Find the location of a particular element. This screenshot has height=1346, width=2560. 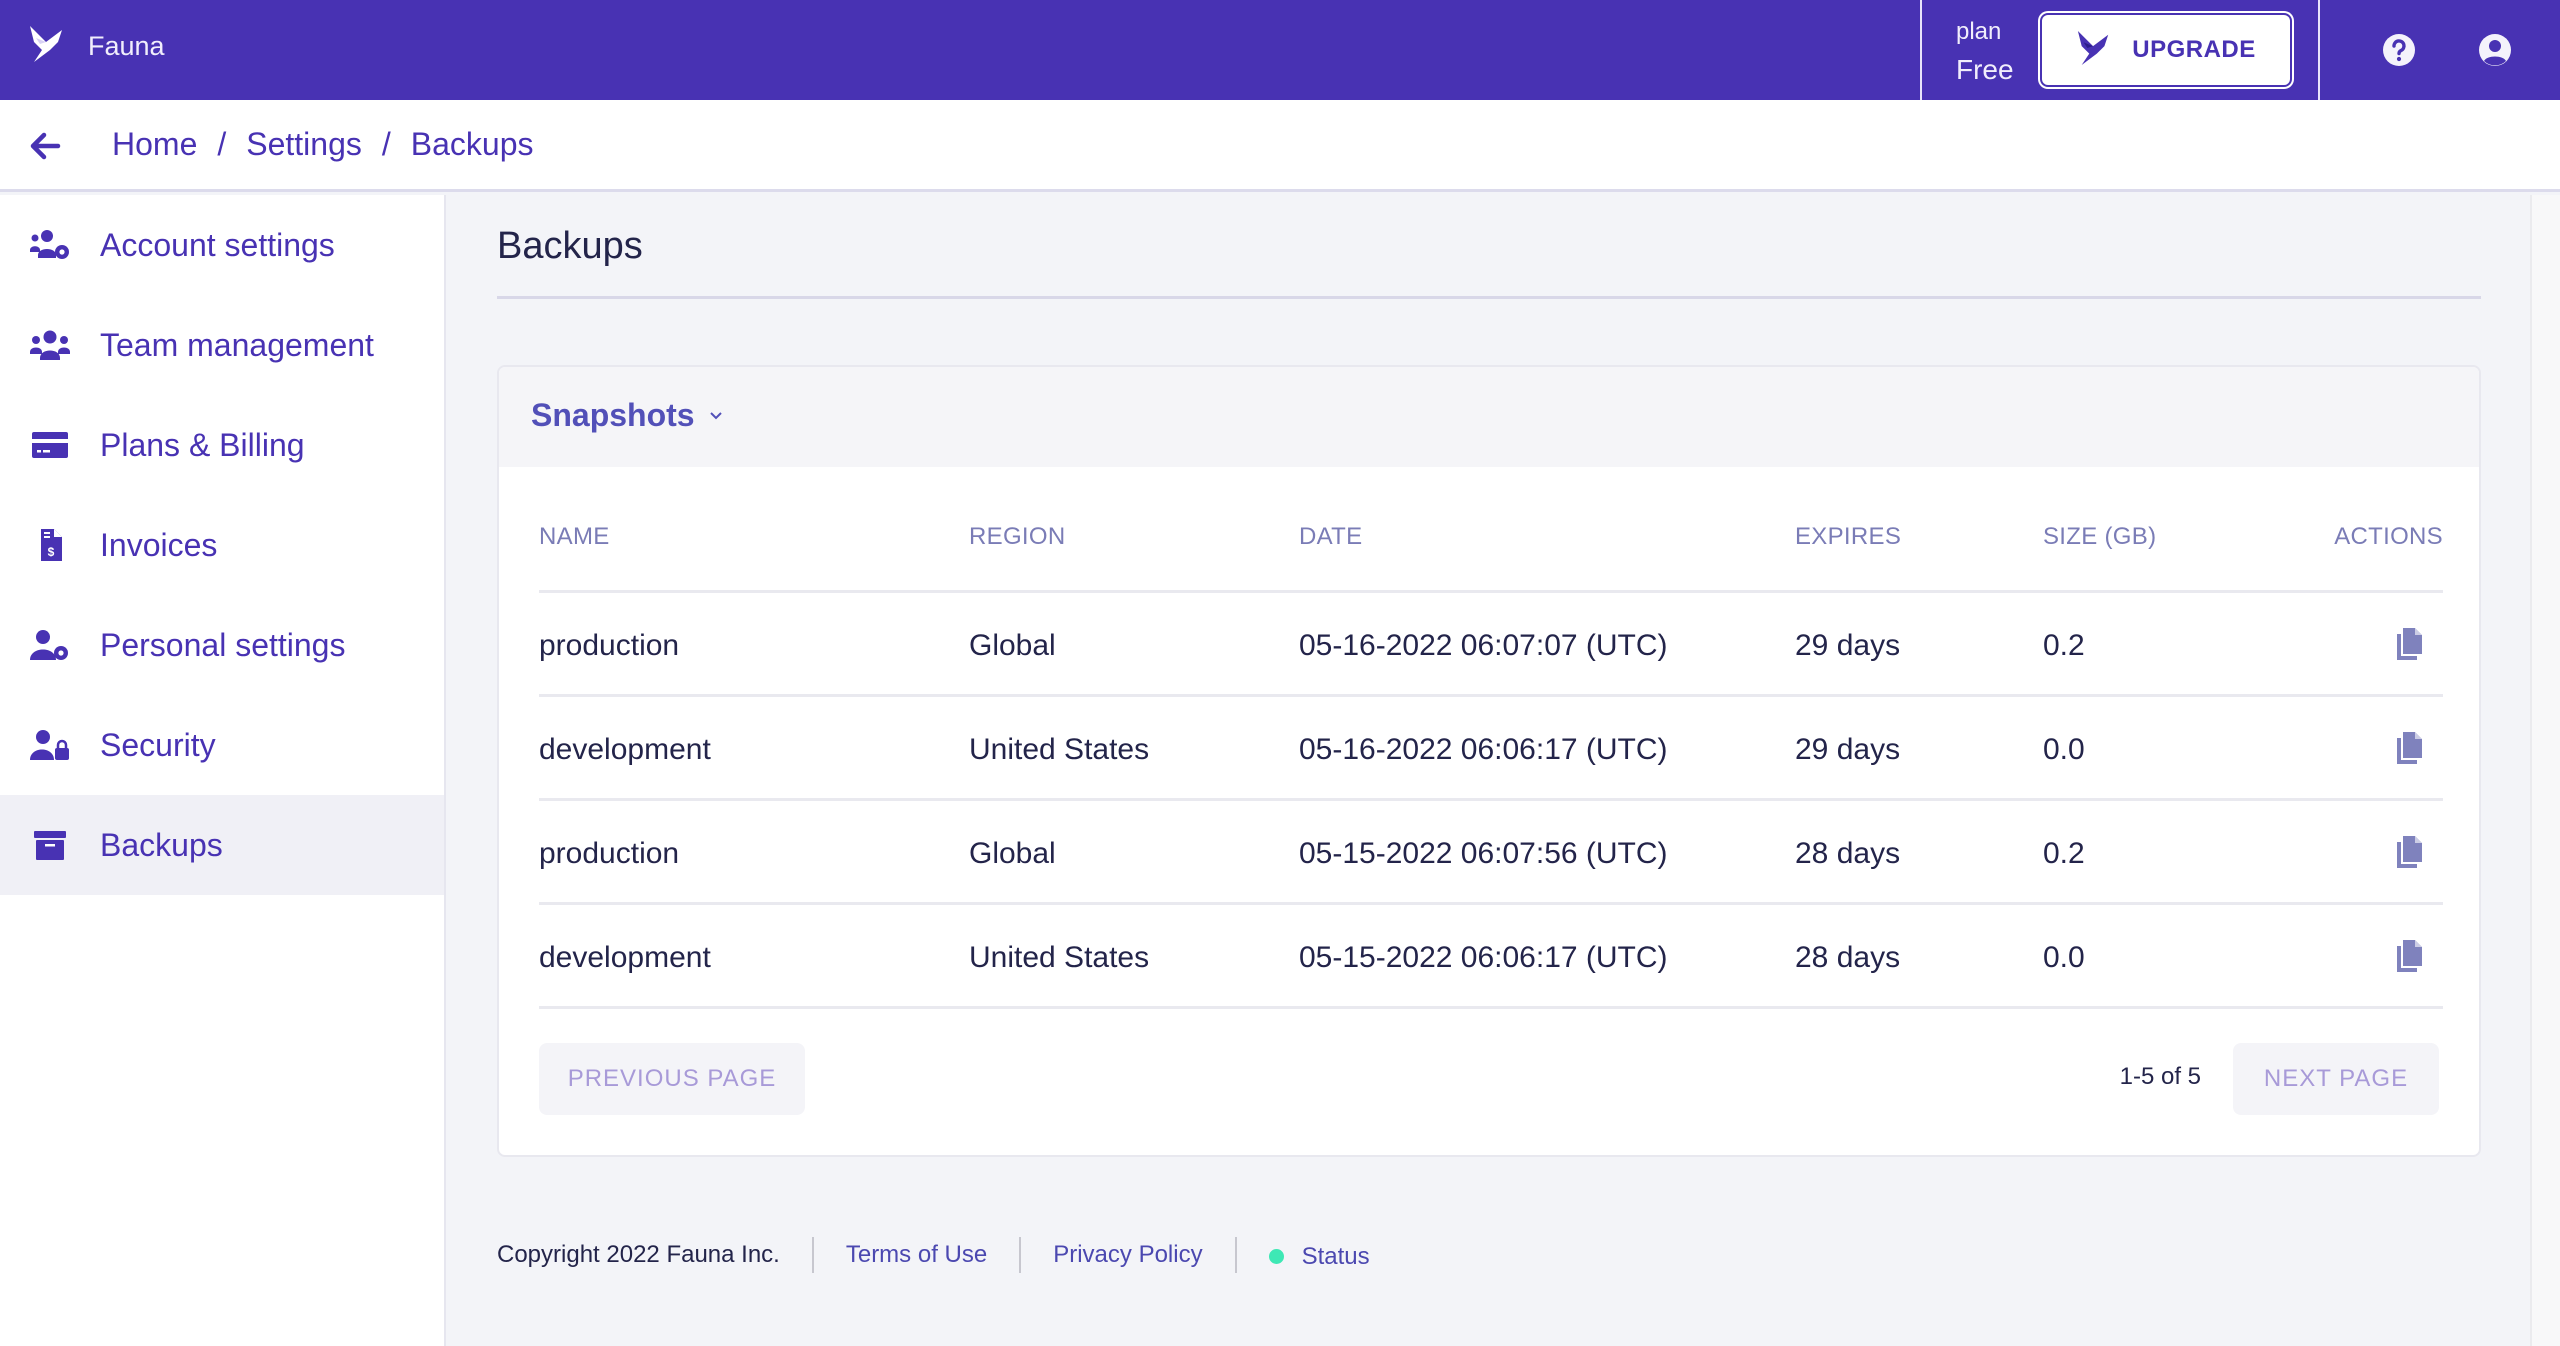

archive-box-icon is located at coordinates (50, 845).